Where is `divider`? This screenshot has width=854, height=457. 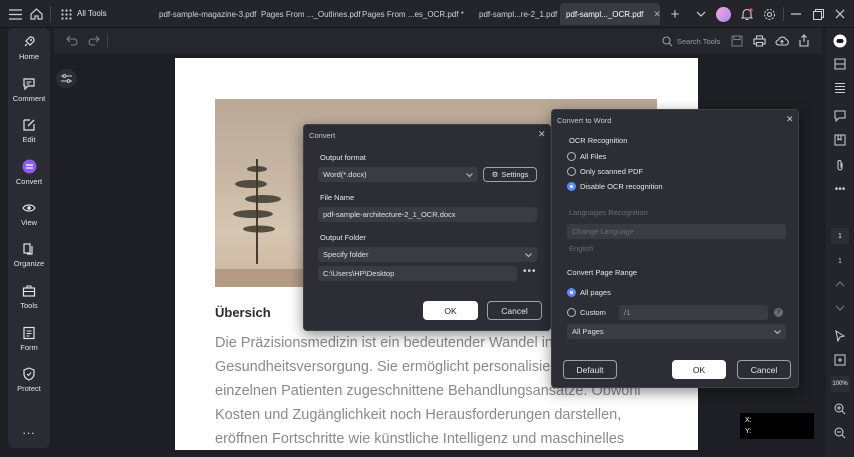 divider is located at coordinates (783, 14).